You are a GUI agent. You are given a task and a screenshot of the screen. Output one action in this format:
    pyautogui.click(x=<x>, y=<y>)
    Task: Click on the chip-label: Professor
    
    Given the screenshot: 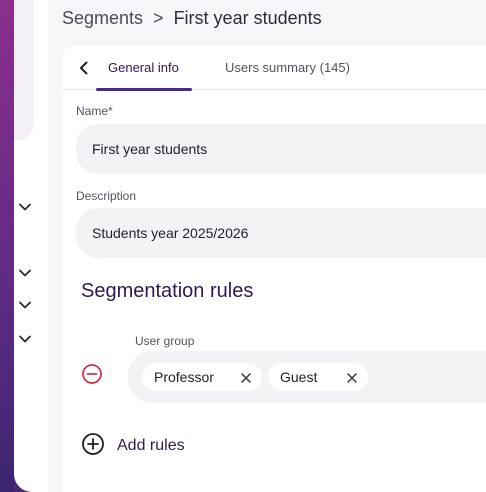 What is the action you would take?
    pyautogui.click(x=184, y=377)
    